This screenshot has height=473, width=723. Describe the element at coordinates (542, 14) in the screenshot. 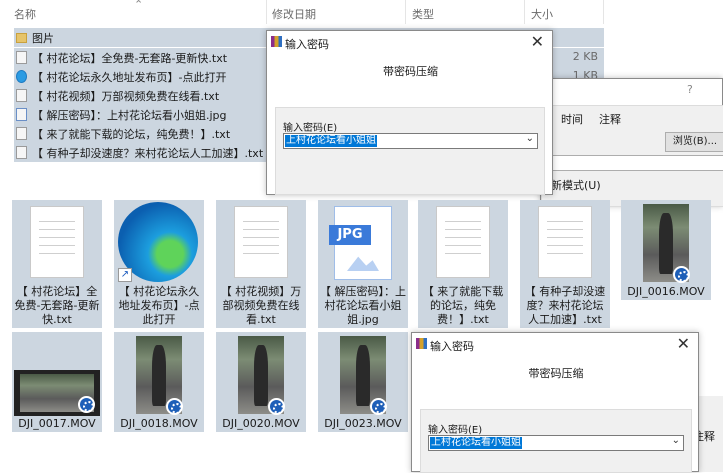

I see `column-size: 大小` at that location.